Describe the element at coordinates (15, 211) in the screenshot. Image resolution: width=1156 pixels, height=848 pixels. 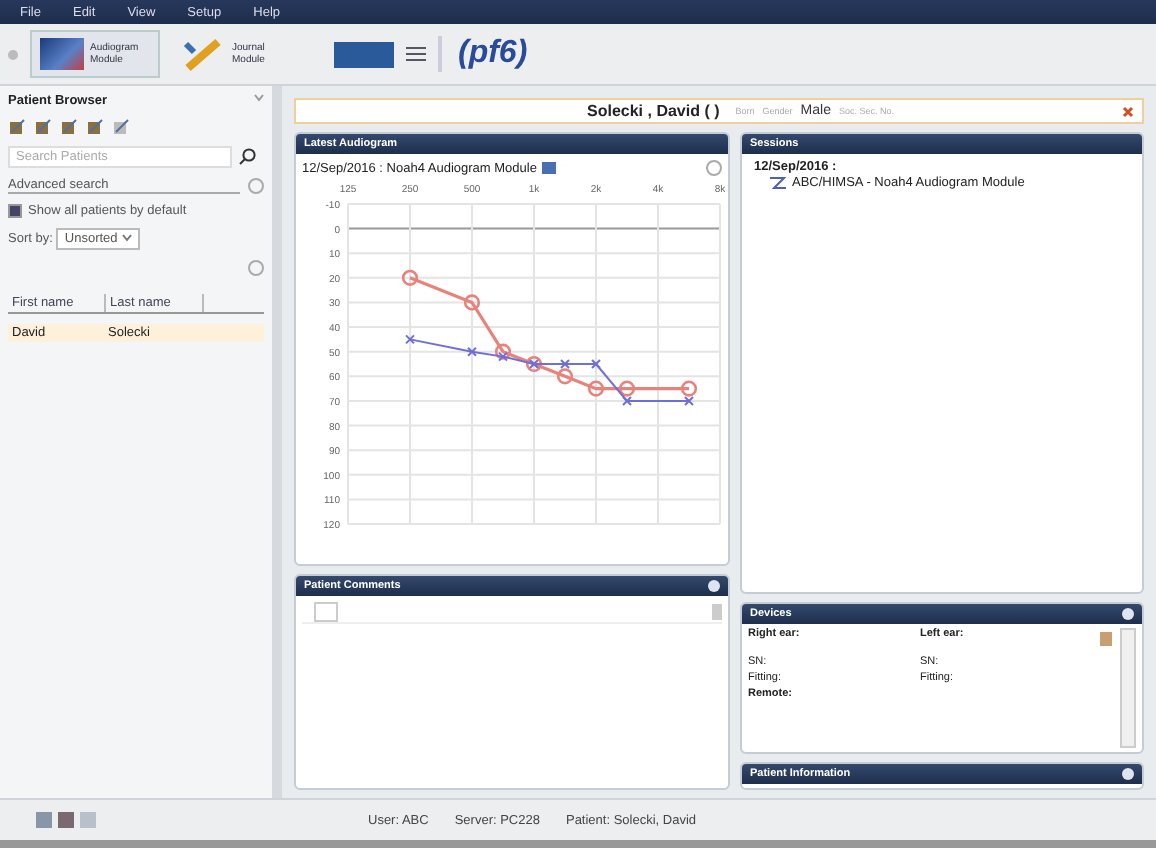
I see `checkbox` at that location.